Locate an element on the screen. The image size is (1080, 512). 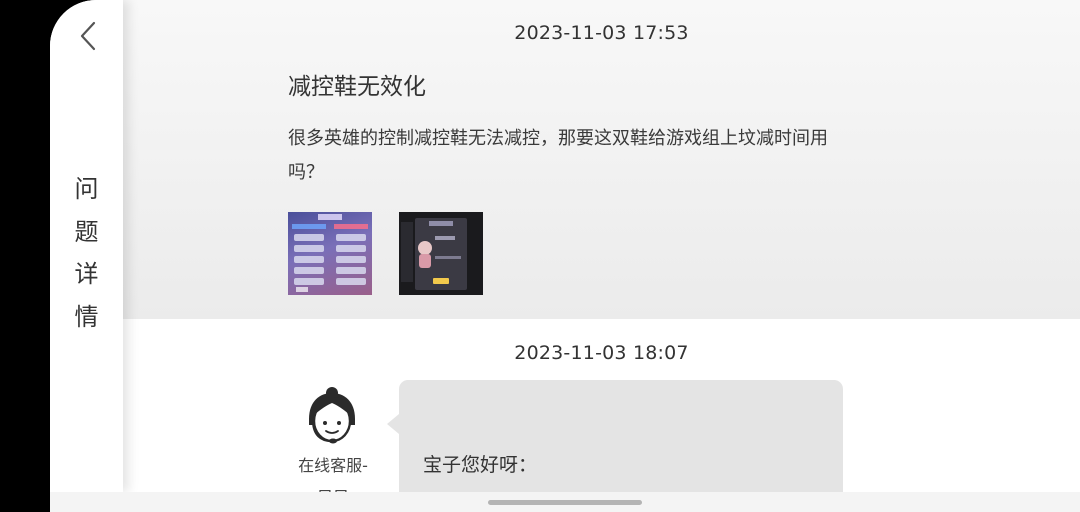
customer-service-agent-icon is located at coordinates (332, 415).